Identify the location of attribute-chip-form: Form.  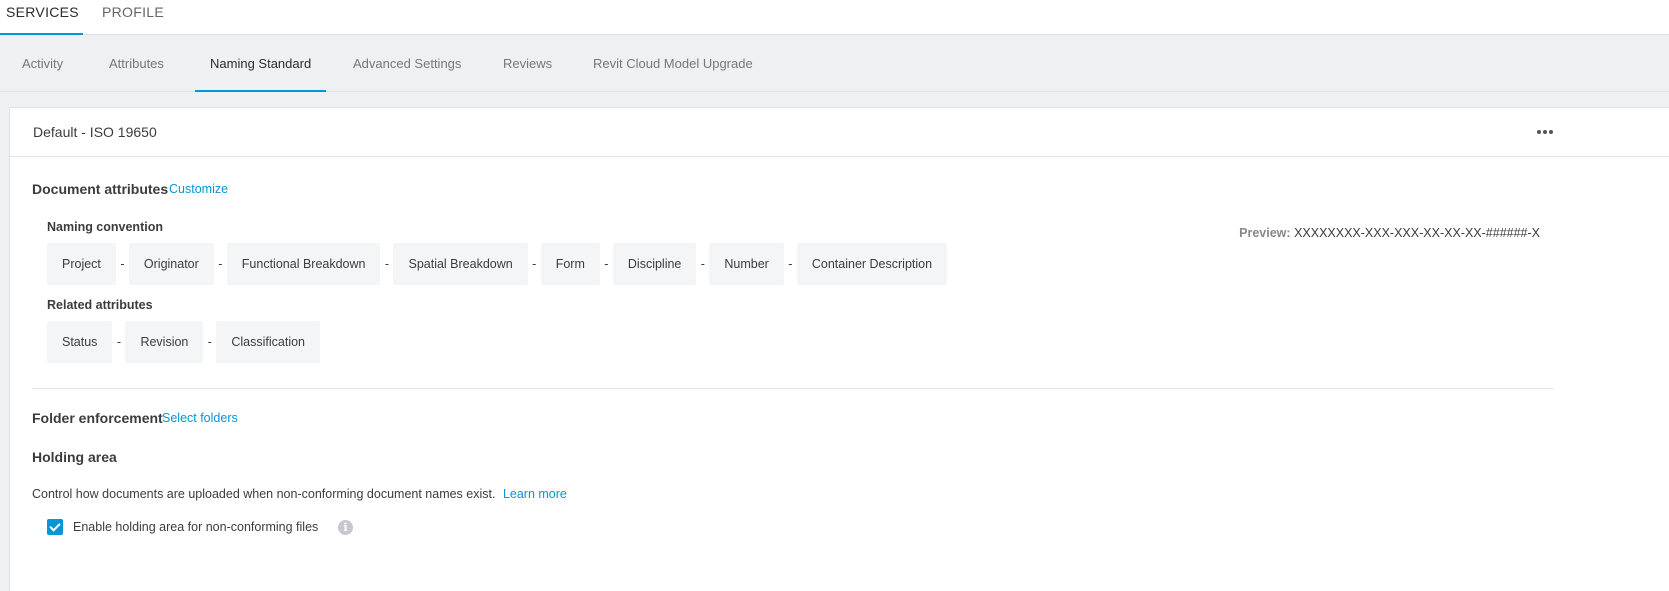
(570, 264).